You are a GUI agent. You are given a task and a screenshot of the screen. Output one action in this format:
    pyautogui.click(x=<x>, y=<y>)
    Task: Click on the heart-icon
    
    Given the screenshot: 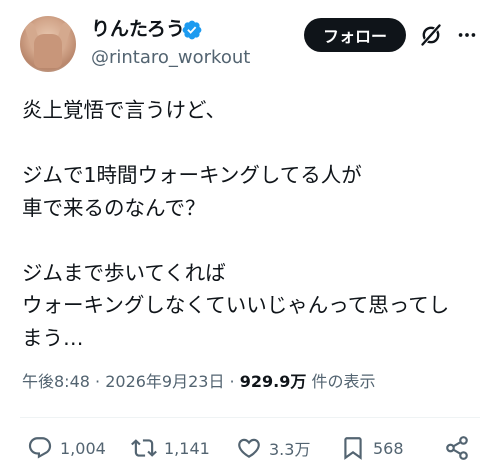 What is the action you would take?
    pyautogui.click(x=249, y=448)
    